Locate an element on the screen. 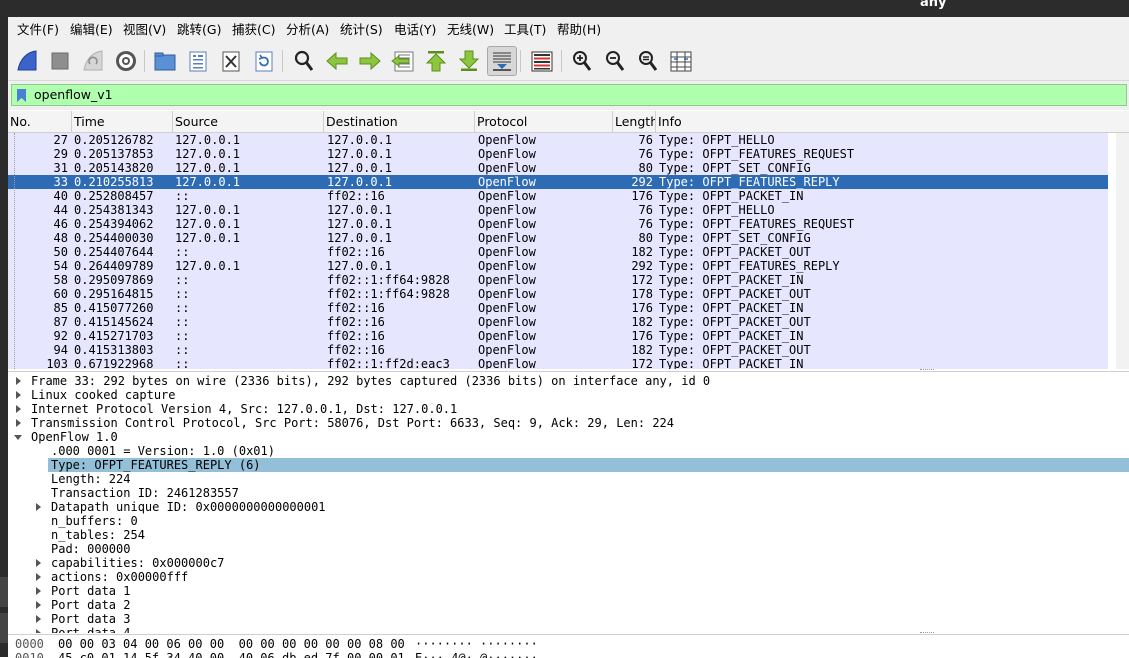 The width and height of the screenshot is (1129, 658). menu-telephony: 电话(Y) is located at coordinates (415, 29).